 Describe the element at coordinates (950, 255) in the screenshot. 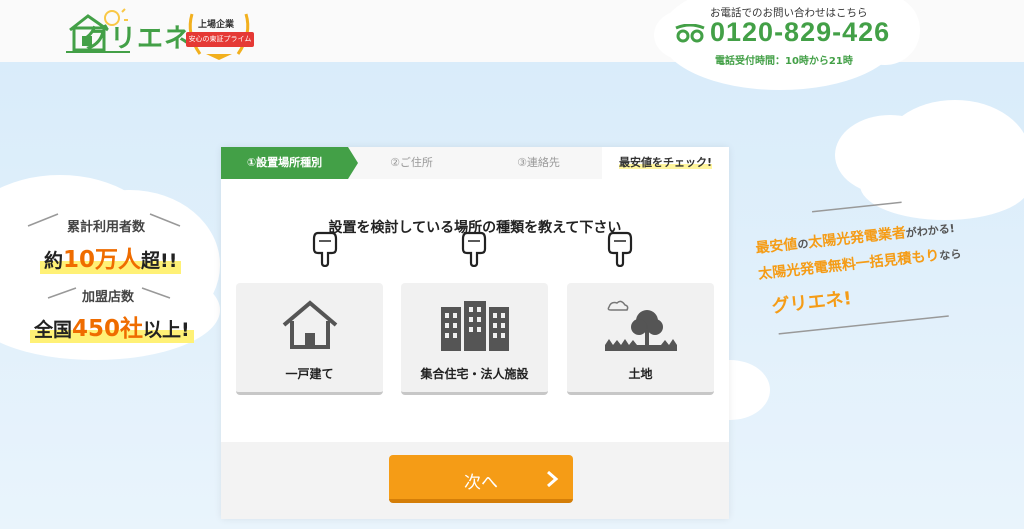

I see `slogan-nara: なら` at that location.